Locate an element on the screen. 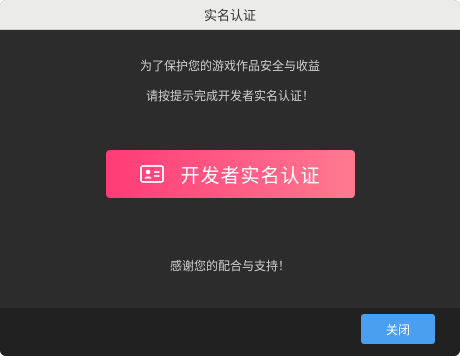 The width and height of the screenshot is (460, 356). id-card-icon is located at coordinates (152, 174).